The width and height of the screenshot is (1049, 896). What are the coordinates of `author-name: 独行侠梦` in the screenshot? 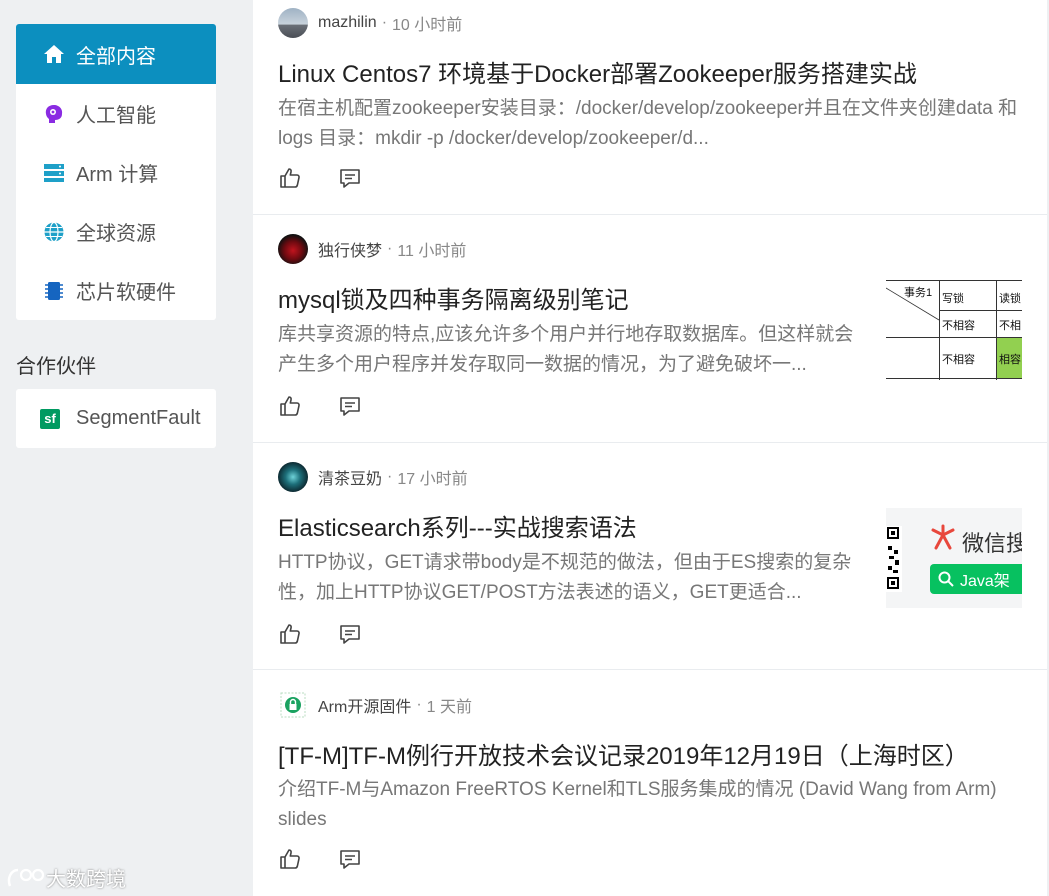 It's located at (350, 249).